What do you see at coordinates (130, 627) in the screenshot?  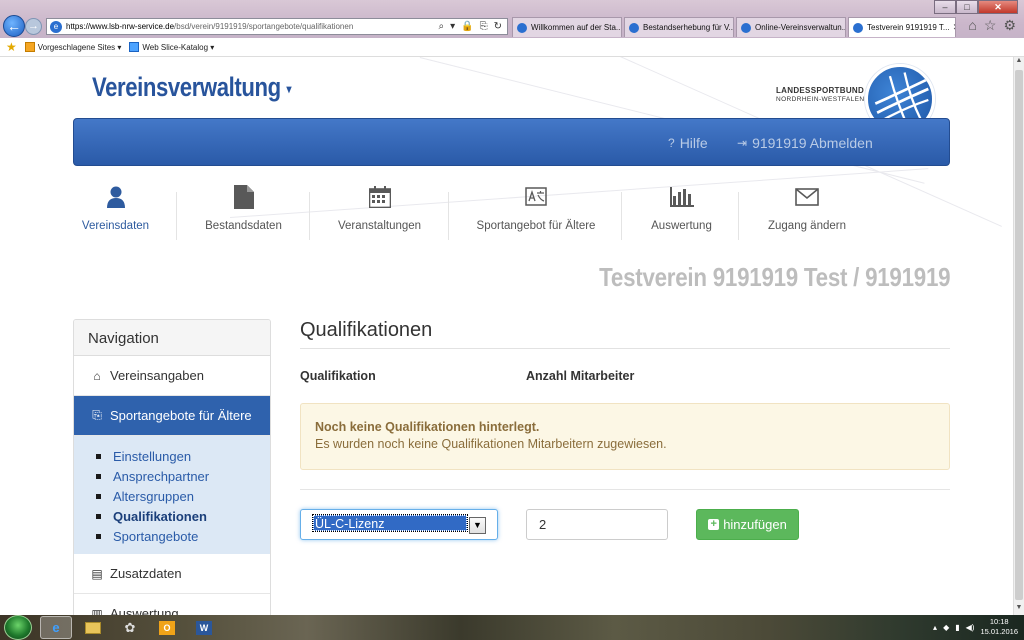 I see `taskbar-app: ✿` at bounding box center [130, 627].